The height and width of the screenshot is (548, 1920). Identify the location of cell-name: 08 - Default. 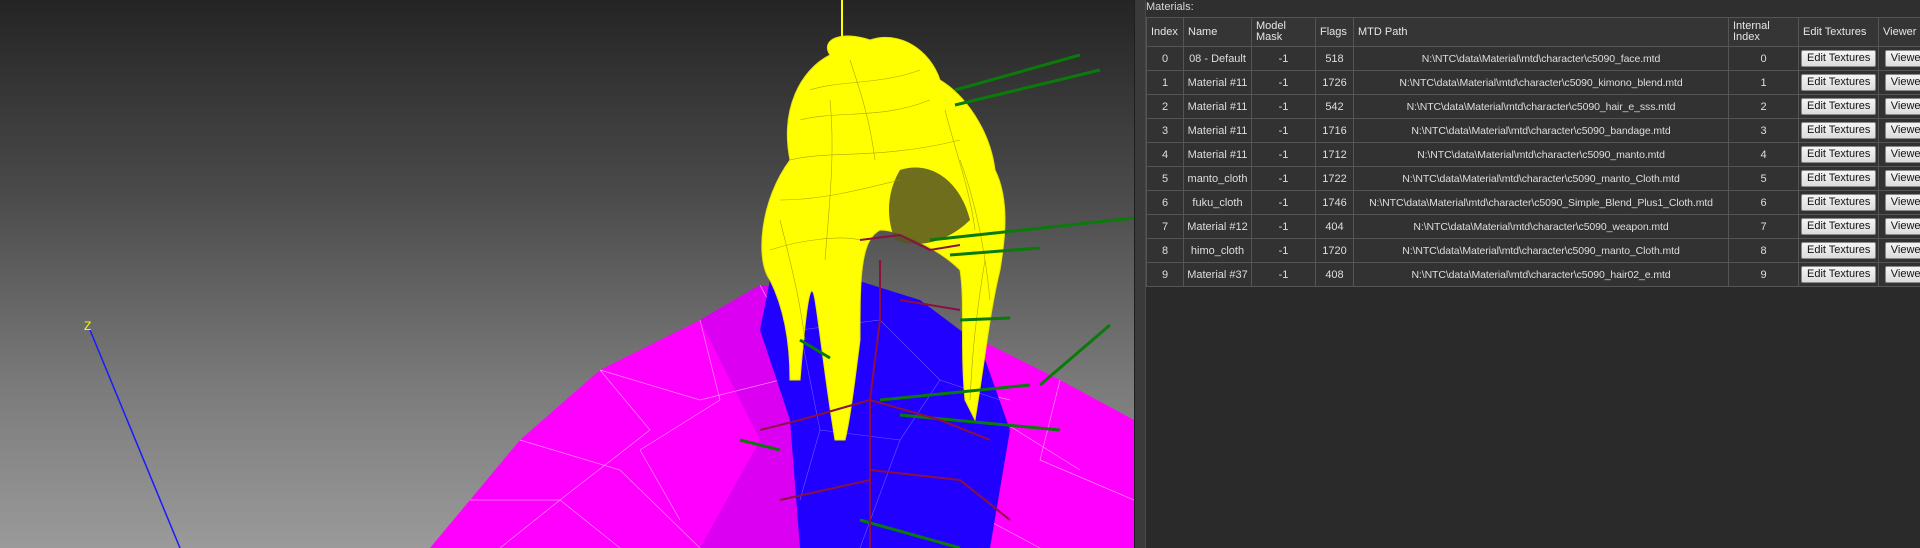
(1217, 58).